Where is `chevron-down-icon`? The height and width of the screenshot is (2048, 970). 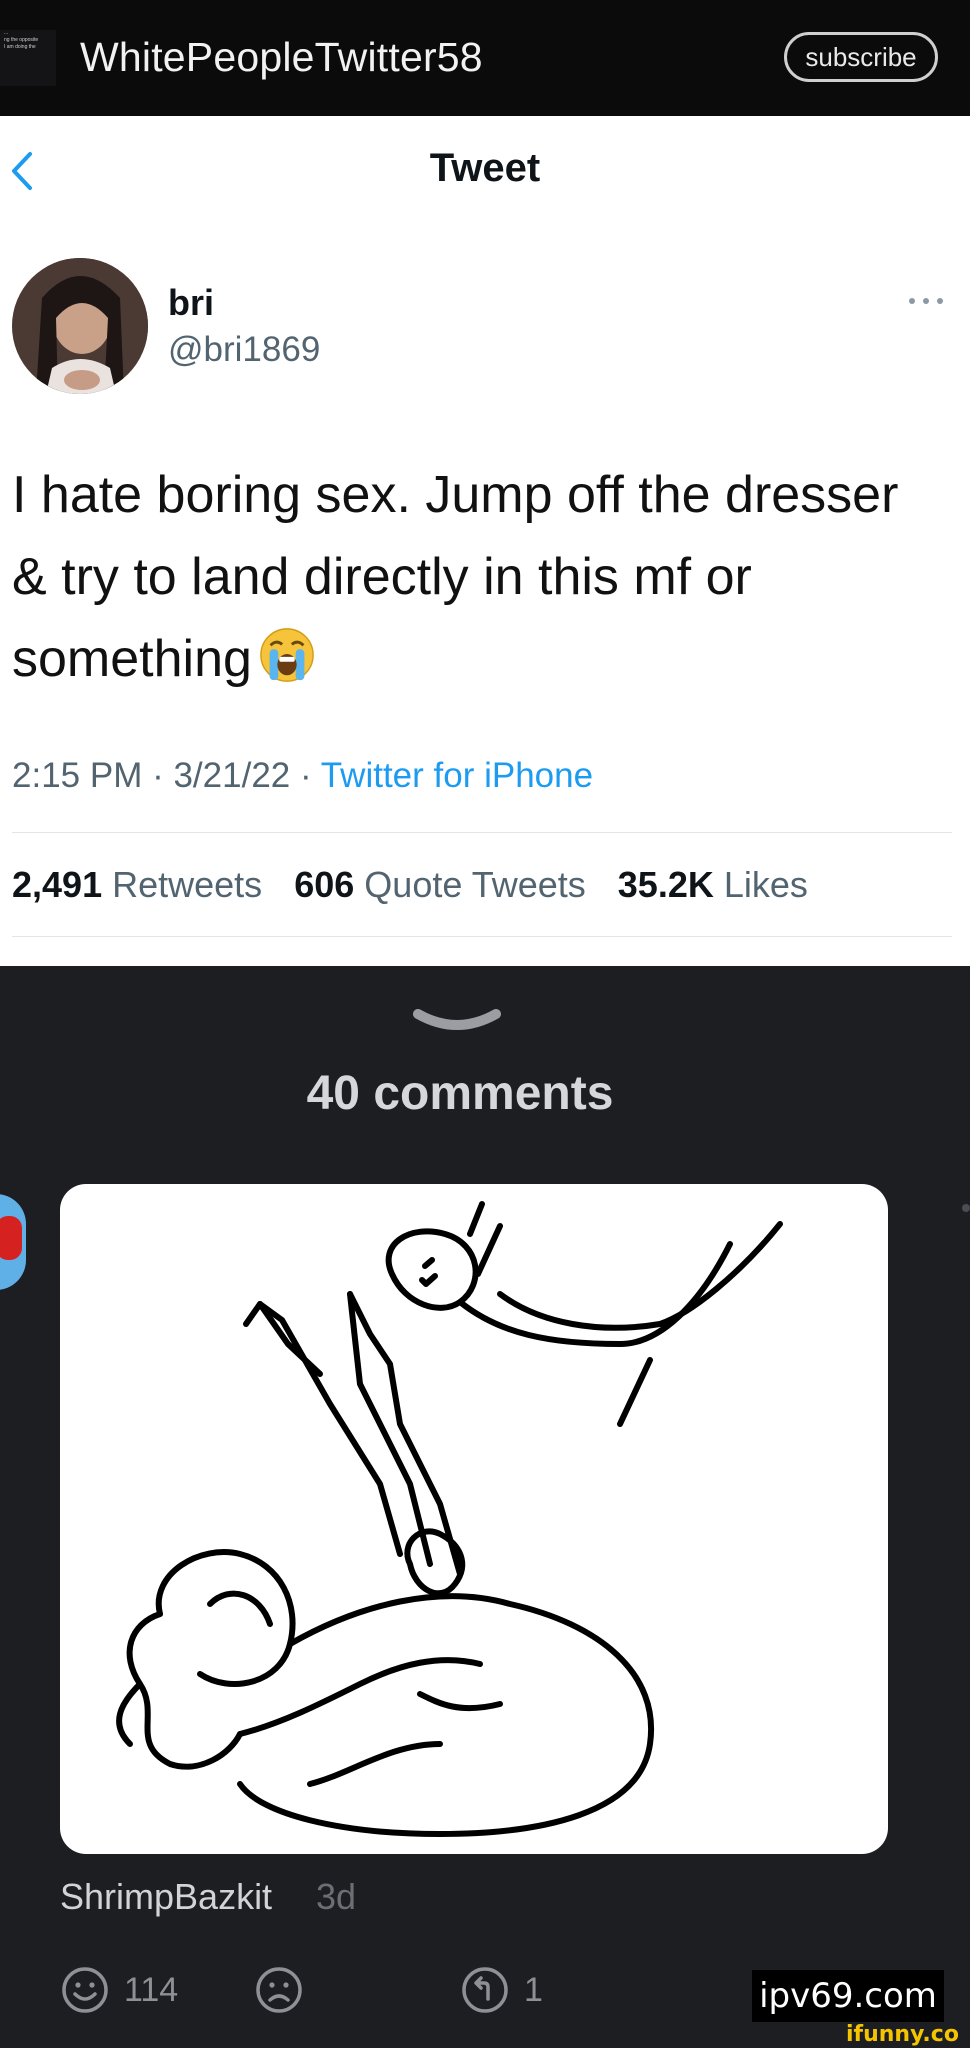 chevron-down-icon is located at coordinates (457, 1023).